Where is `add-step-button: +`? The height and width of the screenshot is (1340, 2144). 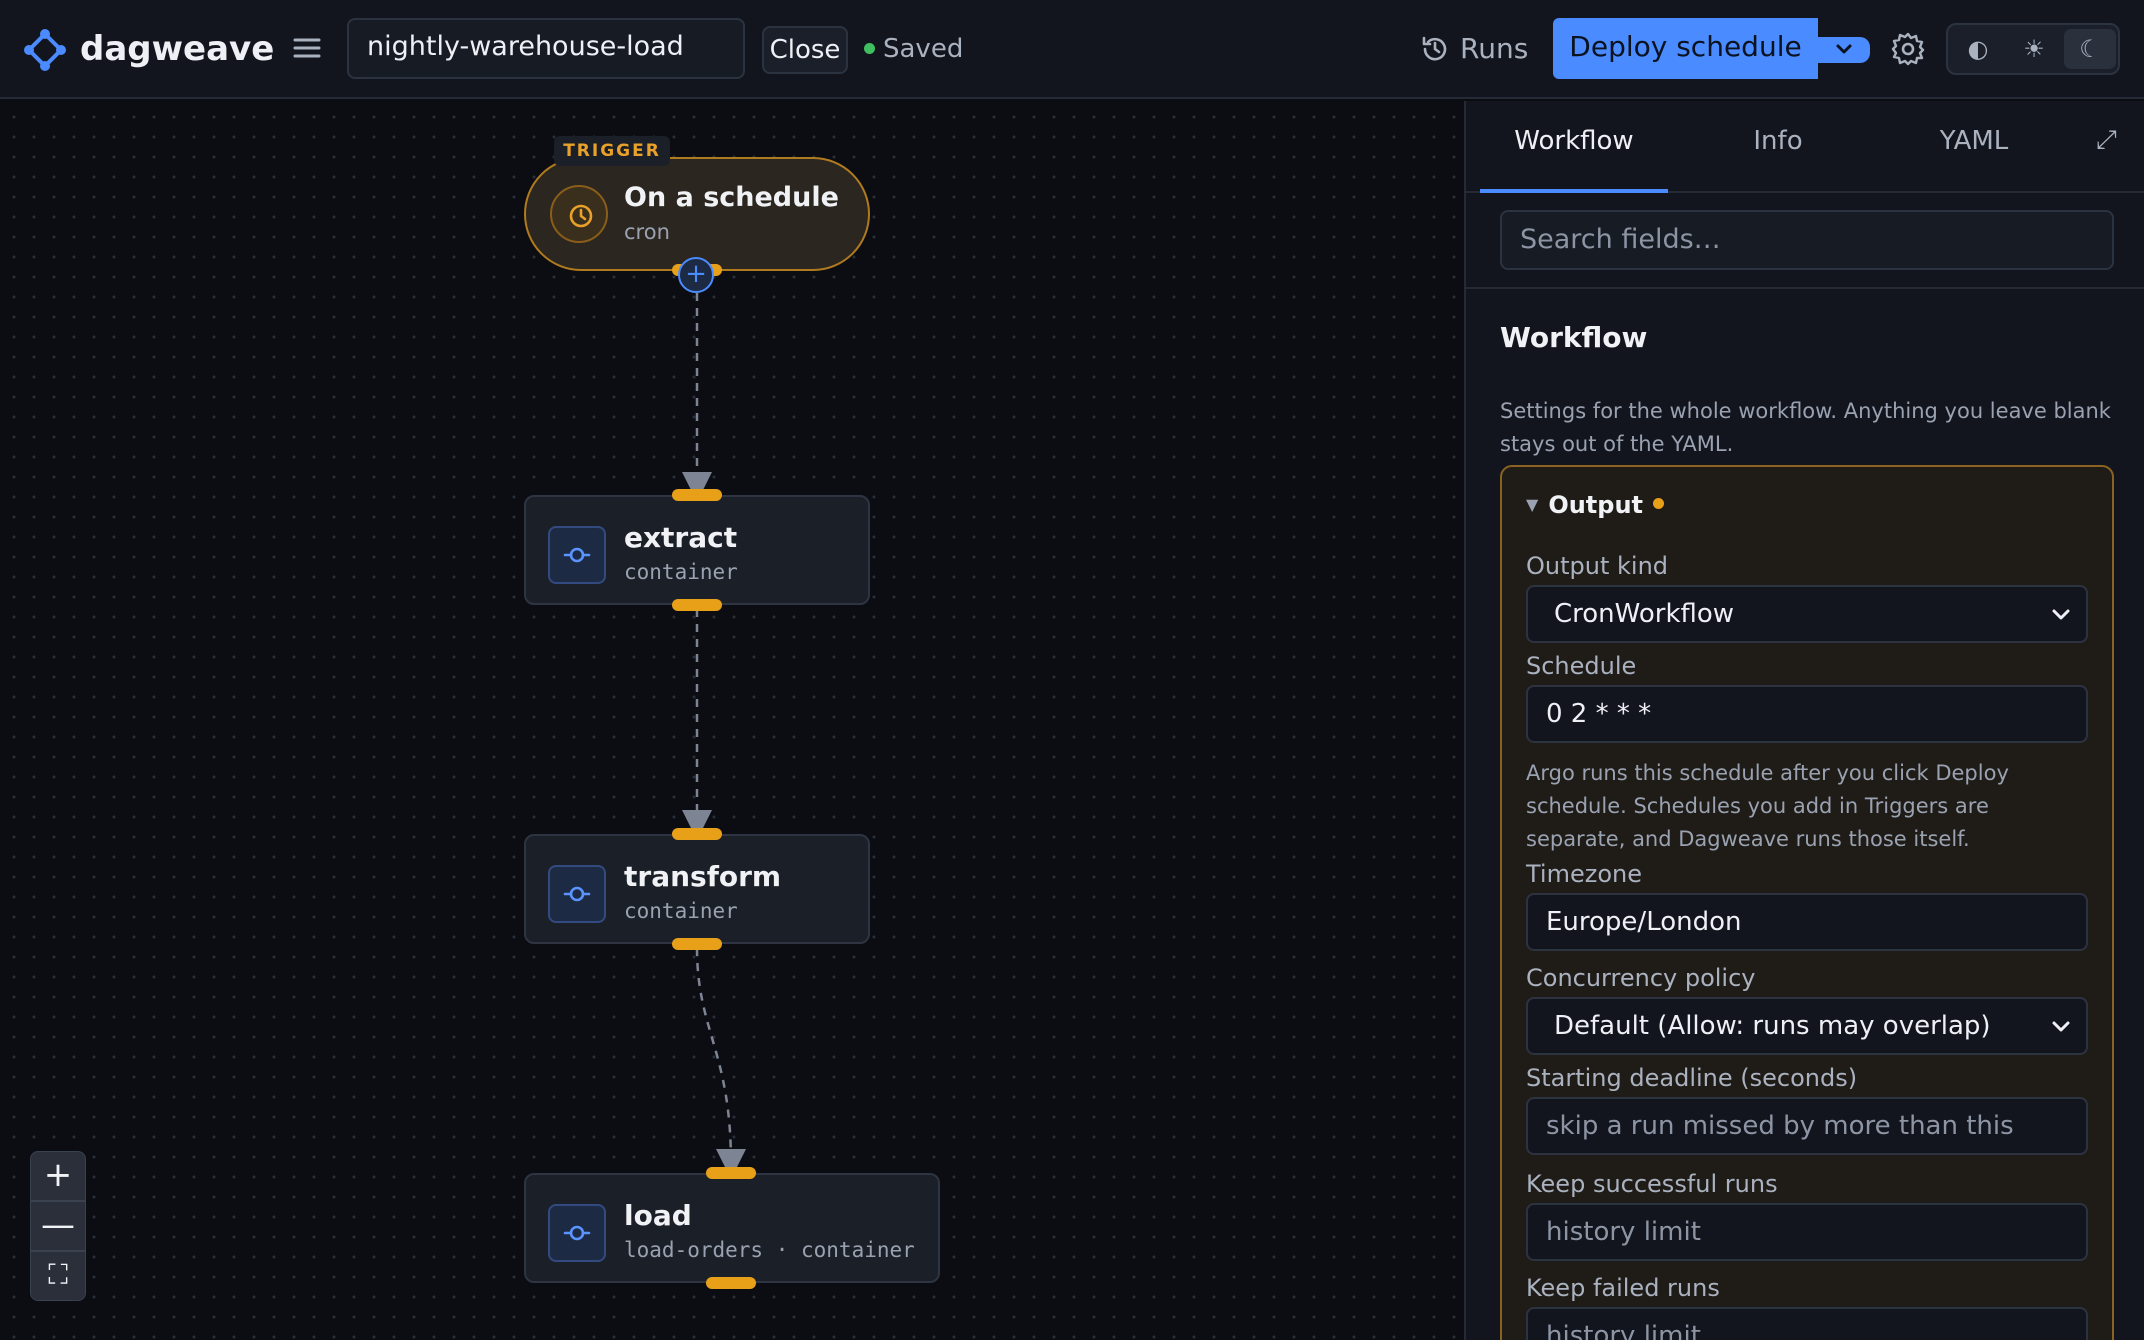
add-step-button: + is located at coordinates (696, 275).